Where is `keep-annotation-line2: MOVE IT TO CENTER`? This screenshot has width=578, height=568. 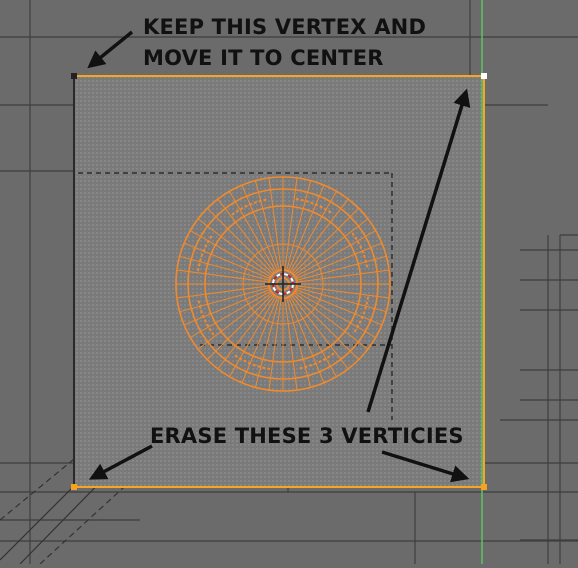 keep-annotation-line2: MOVE IT TO CENTER is located at coordinates (263, 58).